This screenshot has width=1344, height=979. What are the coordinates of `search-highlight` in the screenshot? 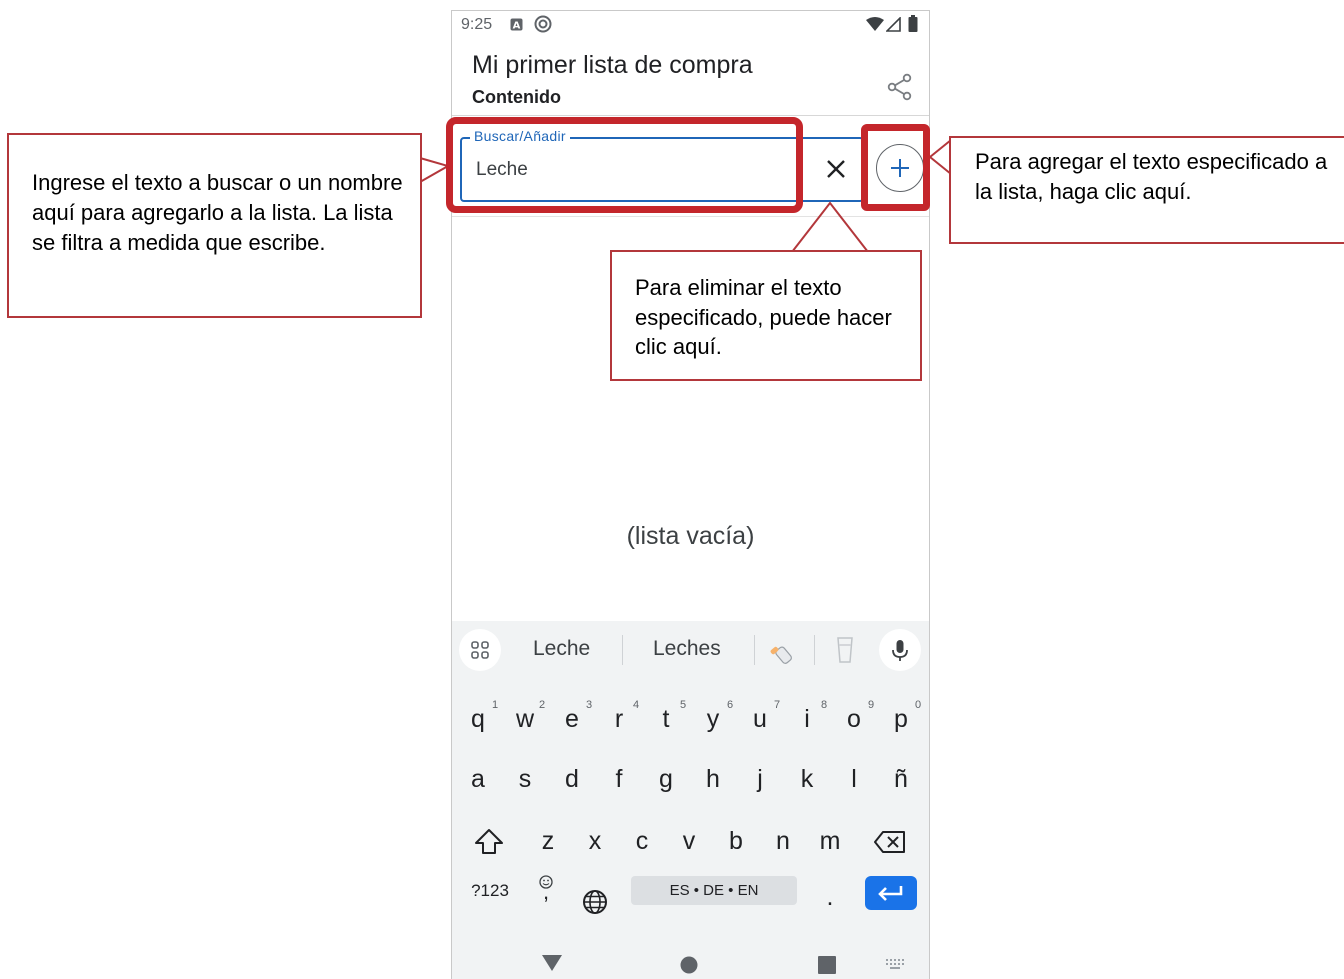 It's located at (624, 165).